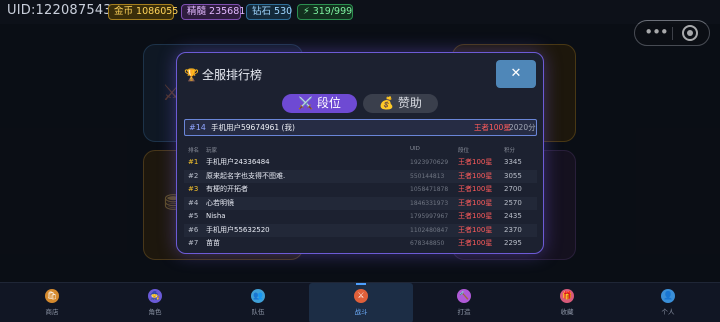 This screenshot has width=720, height=322. What do you see at coordinates (238, 229) in the screenshot?
I see `row-name: 手机用户55632520` at bounding box center [238, 229].